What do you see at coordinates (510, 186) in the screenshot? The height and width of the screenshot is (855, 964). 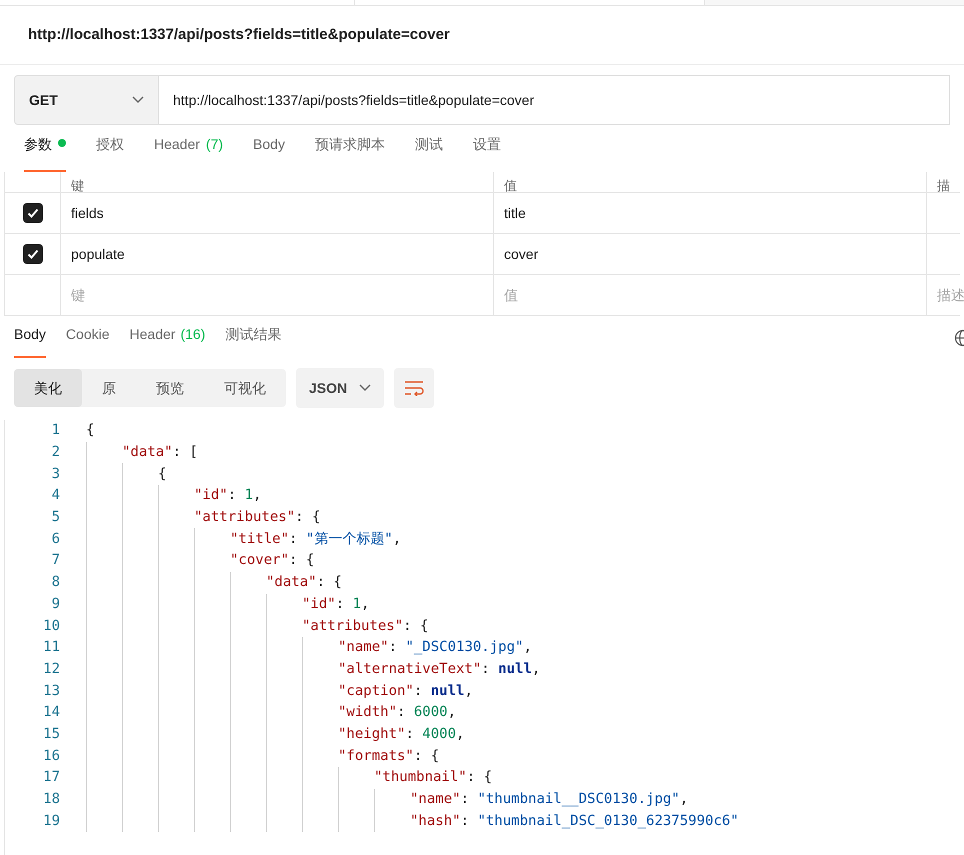 I see `column-header: 值` at bounding box center [510, 186].